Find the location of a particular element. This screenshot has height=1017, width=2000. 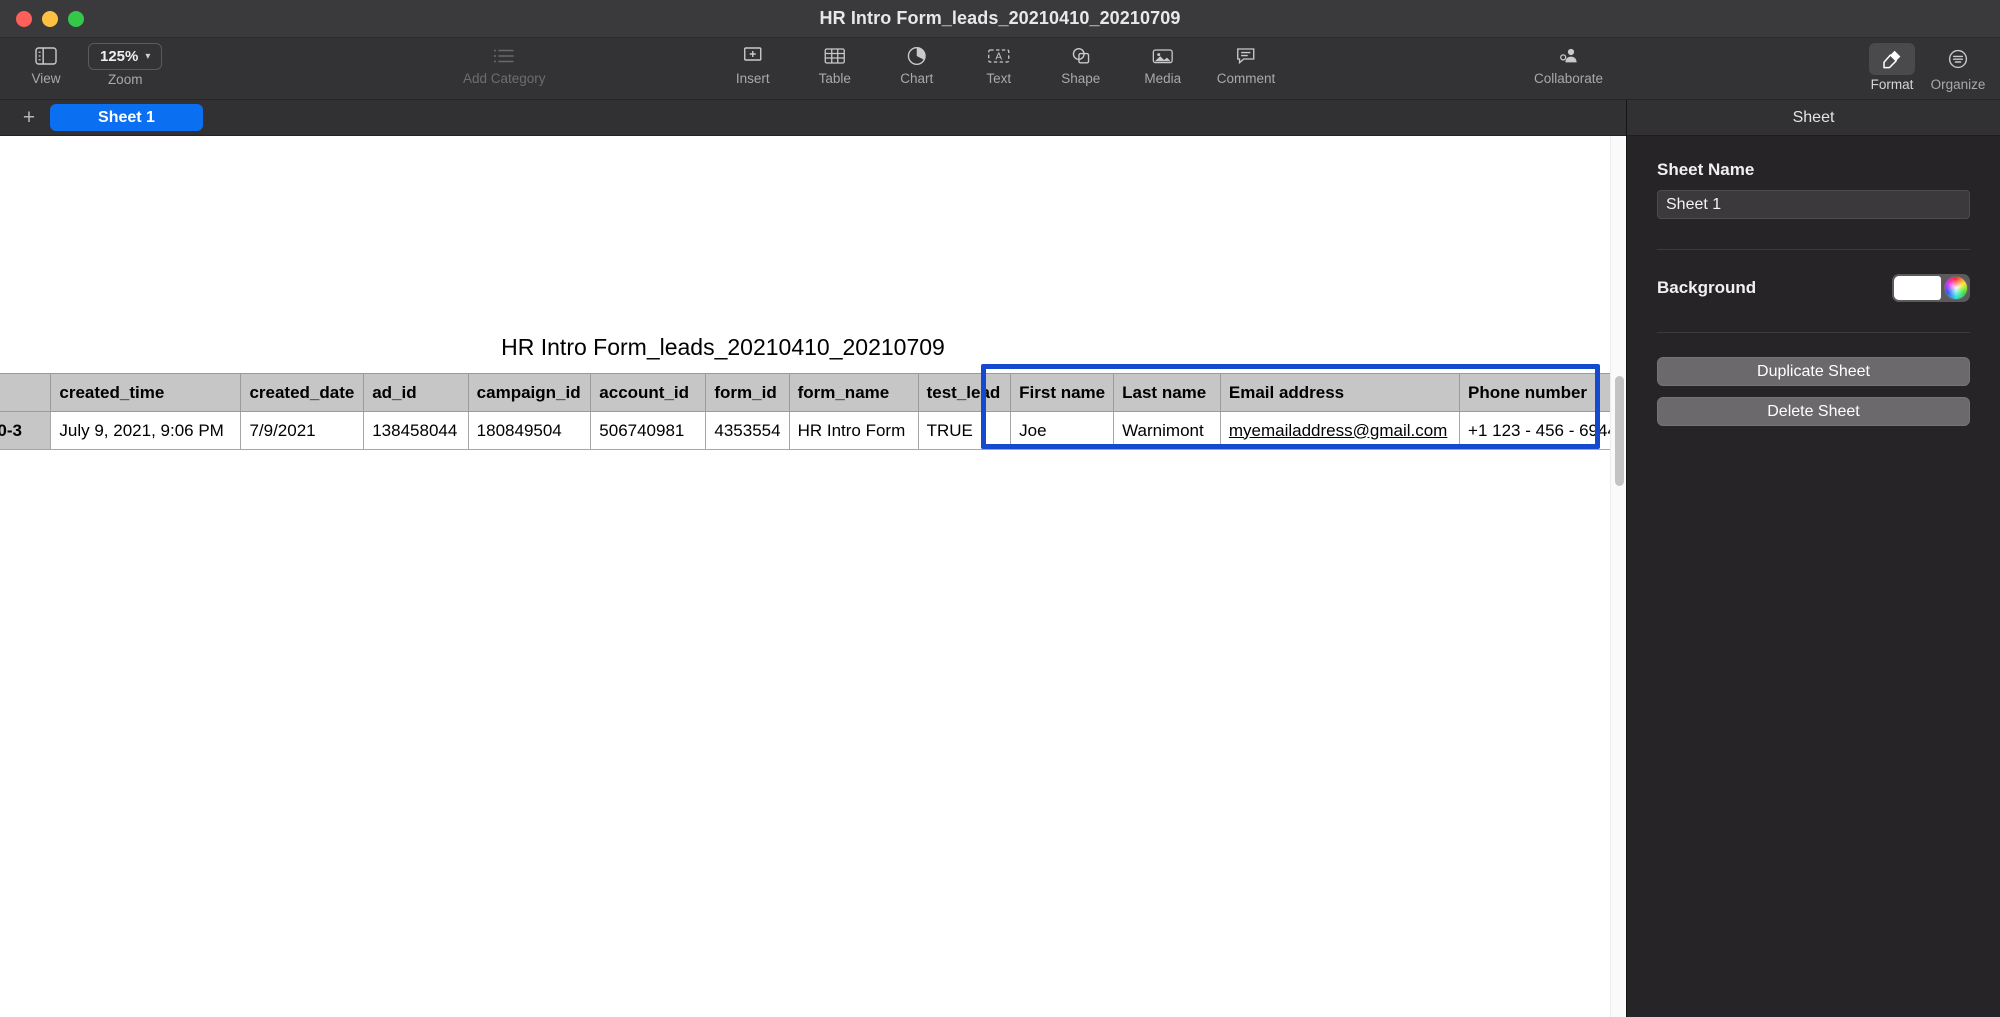

column-header-ad-id: ad_id is located at coordinates (416, 392).